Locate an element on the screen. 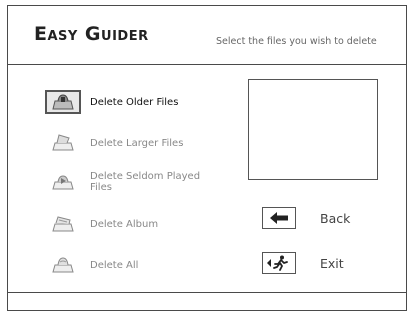 This screenshot has height=316, width=418. footer-divider is located at coordinates (207, 292).